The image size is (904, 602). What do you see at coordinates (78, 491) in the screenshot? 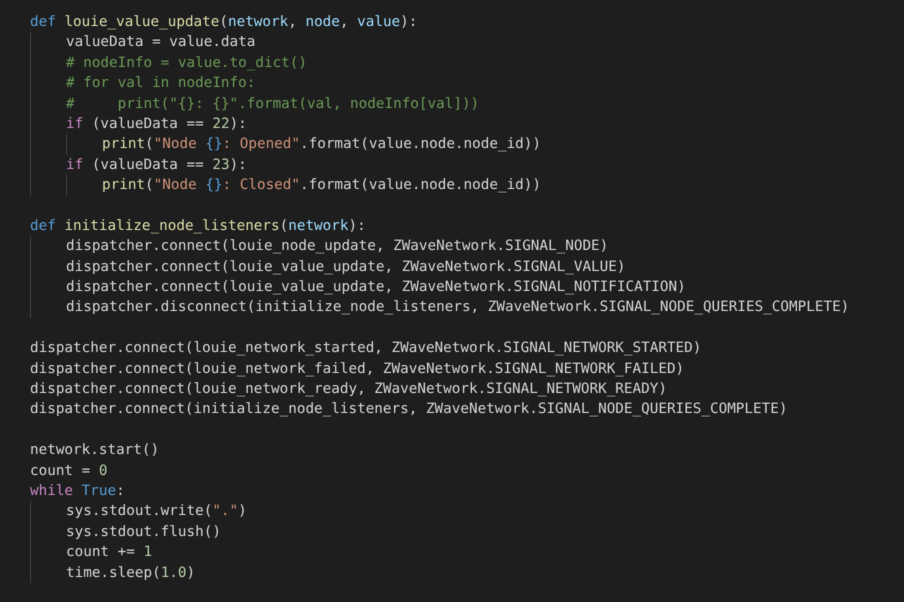
I see `code-line: while True:` at bounding box center [78, 491].